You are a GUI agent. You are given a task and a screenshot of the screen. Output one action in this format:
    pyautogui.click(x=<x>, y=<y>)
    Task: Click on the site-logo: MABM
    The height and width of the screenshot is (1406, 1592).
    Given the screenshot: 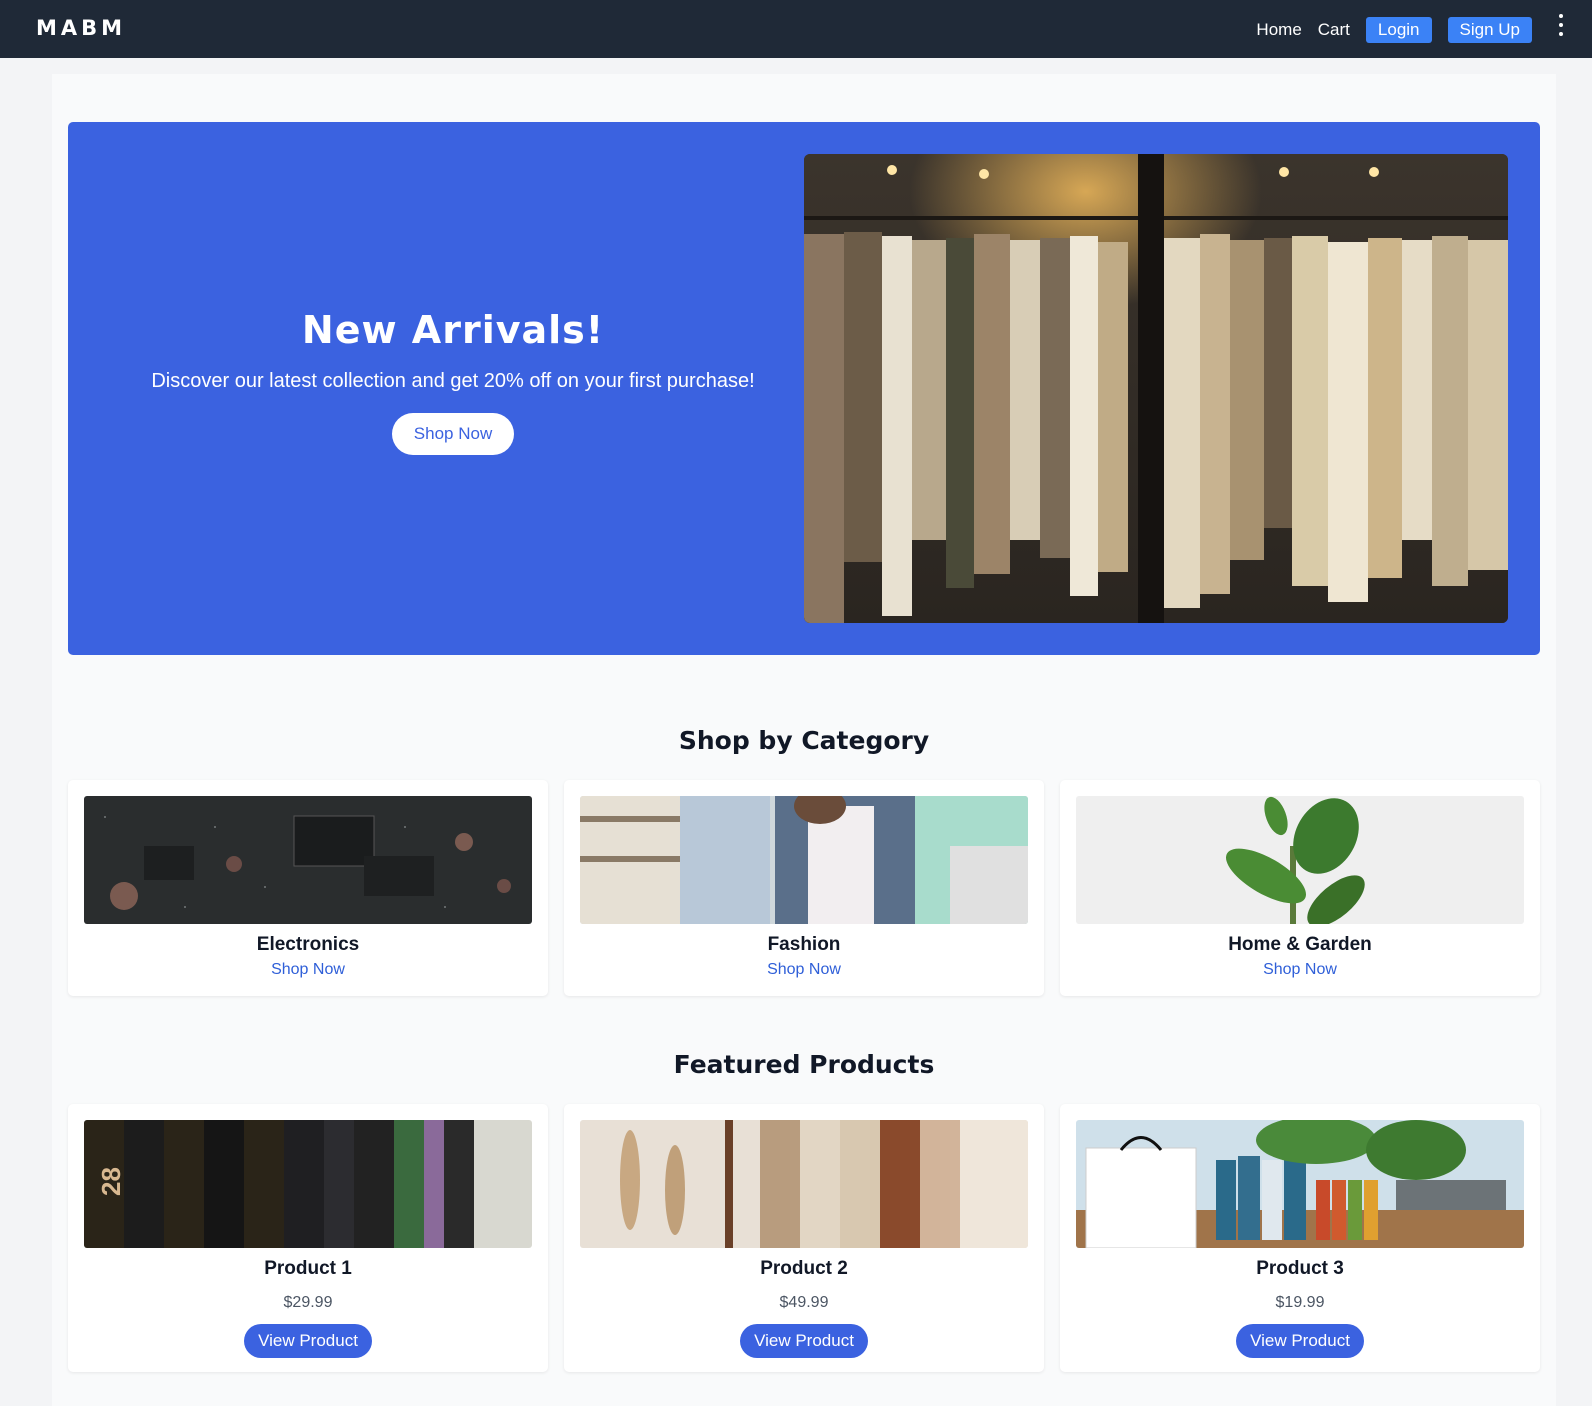 What is the action you would take?
    pyautogui.click(x=81, y=28)
    